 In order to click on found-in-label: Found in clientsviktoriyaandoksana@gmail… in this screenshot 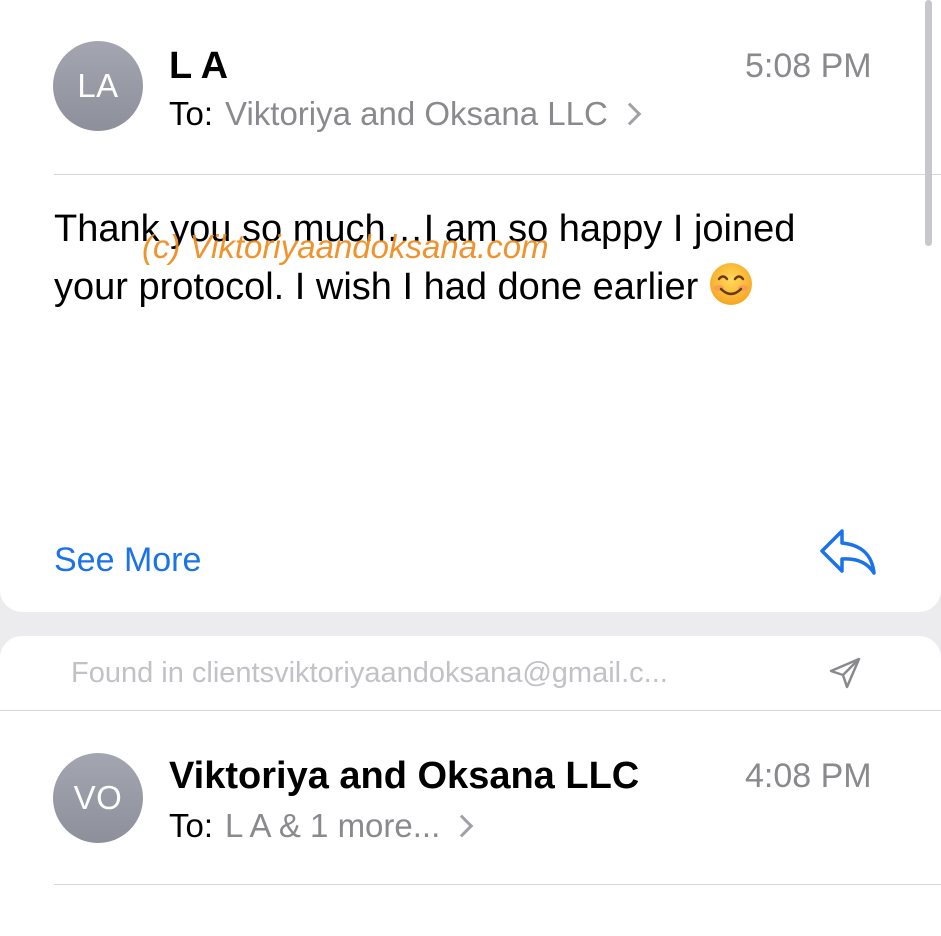, I will do `click(369, 673)`.